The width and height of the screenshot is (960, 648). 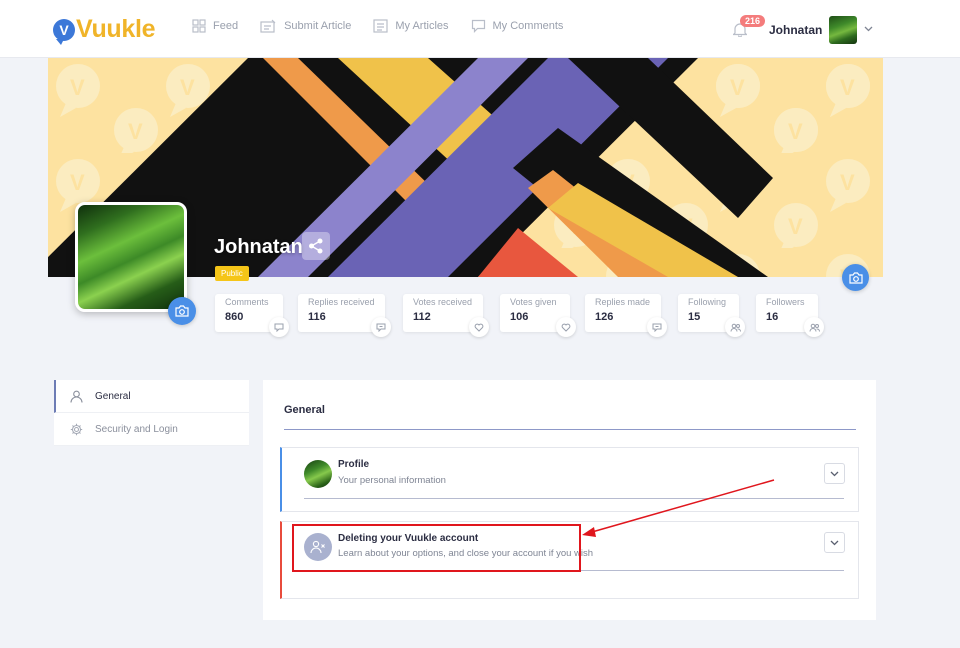 I want to click on stat-value: 860, so click(x=234, y=317).